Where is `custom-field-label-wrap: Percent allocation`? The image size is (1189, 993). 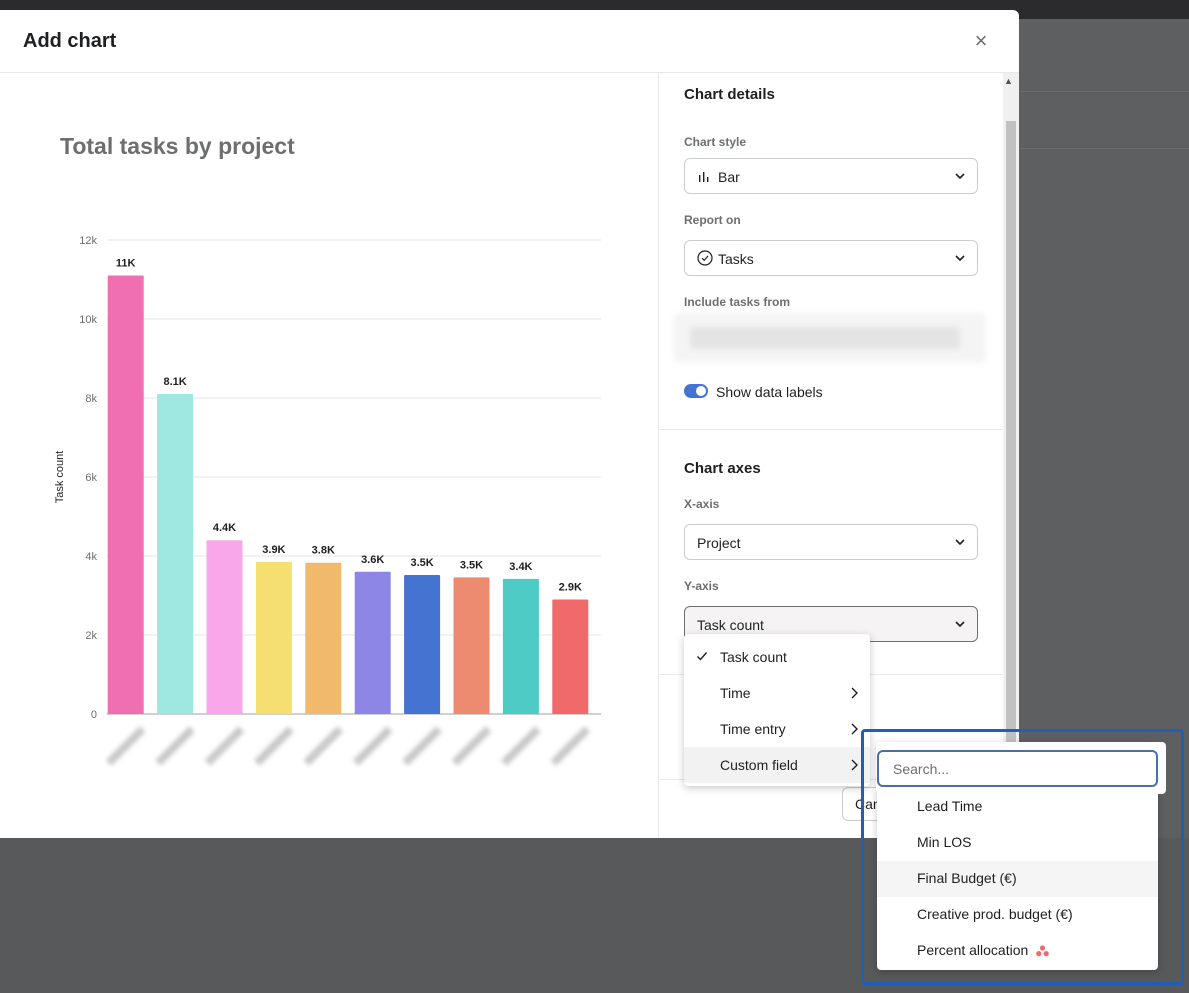 custom-field-label-wrap: Percent allocation is located at coordinates (983, 950).